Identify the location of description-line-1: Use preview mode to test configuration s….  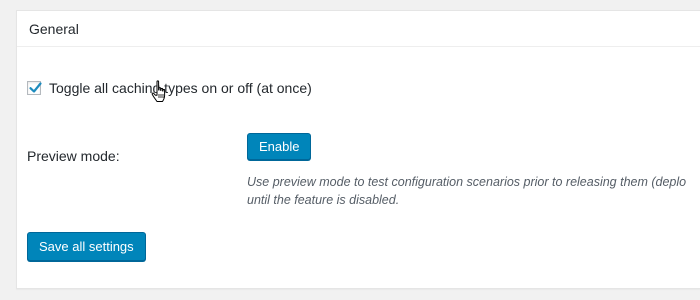
(467, 182).